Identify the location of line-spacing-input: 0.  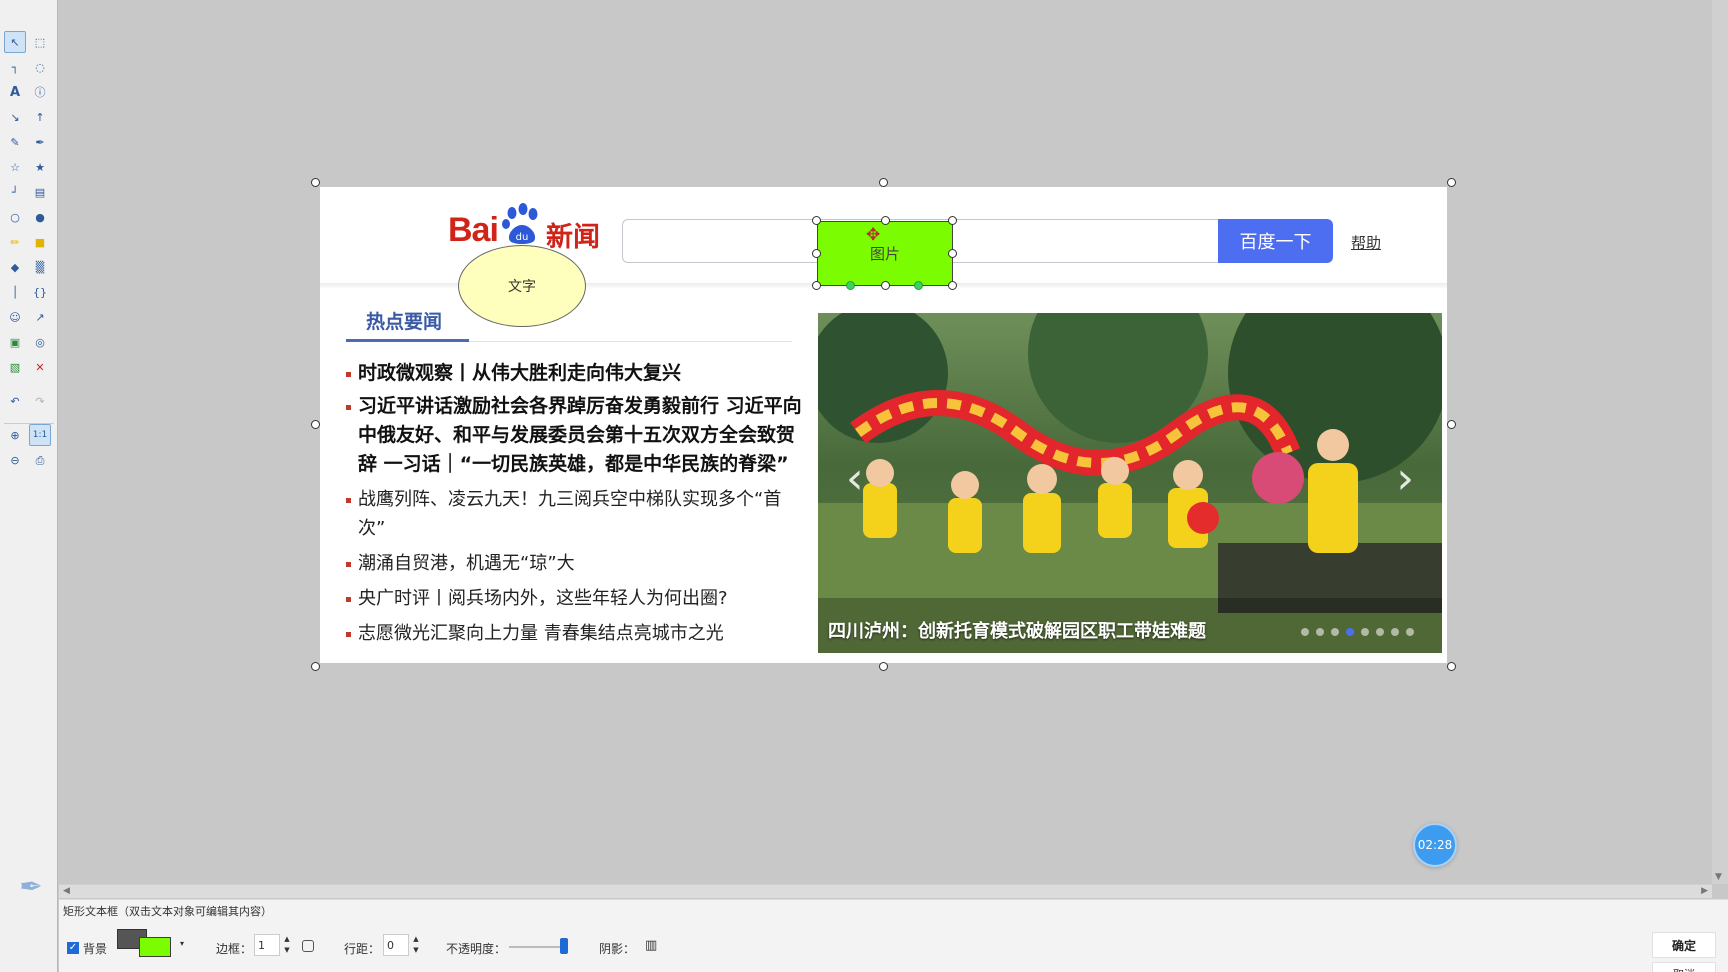
(396, 945).